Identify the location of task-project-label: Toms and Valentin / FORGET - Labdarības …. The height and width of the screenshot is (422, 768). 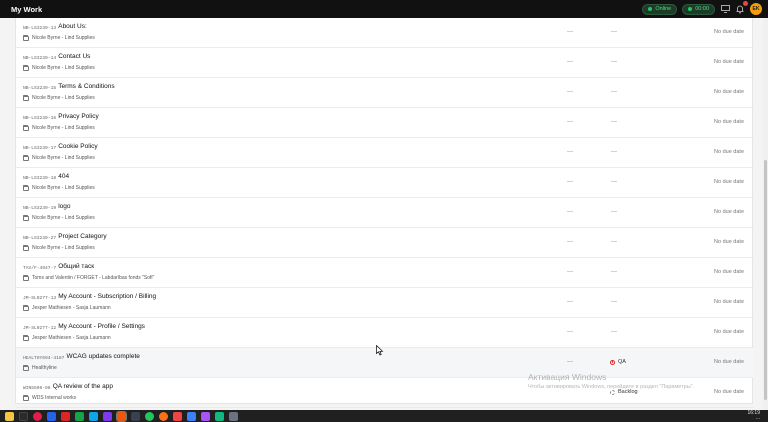
(93, 278).